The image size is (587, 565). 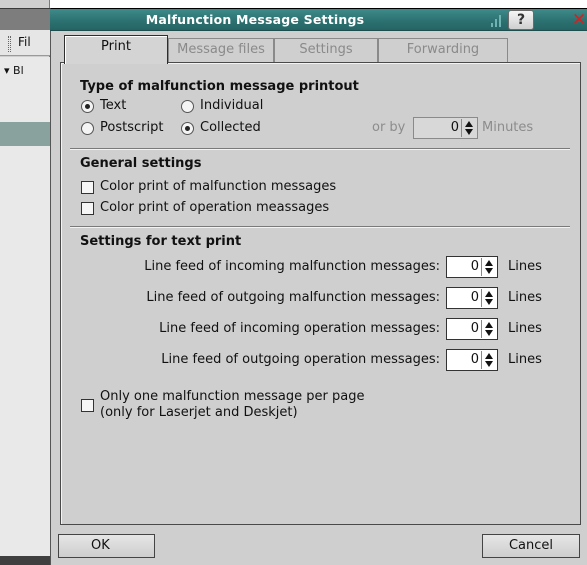 What do you see at coordinates (24, 42) in the screenshot?
I see `background-menu-file: Fil` at bounding box center [24, 42].